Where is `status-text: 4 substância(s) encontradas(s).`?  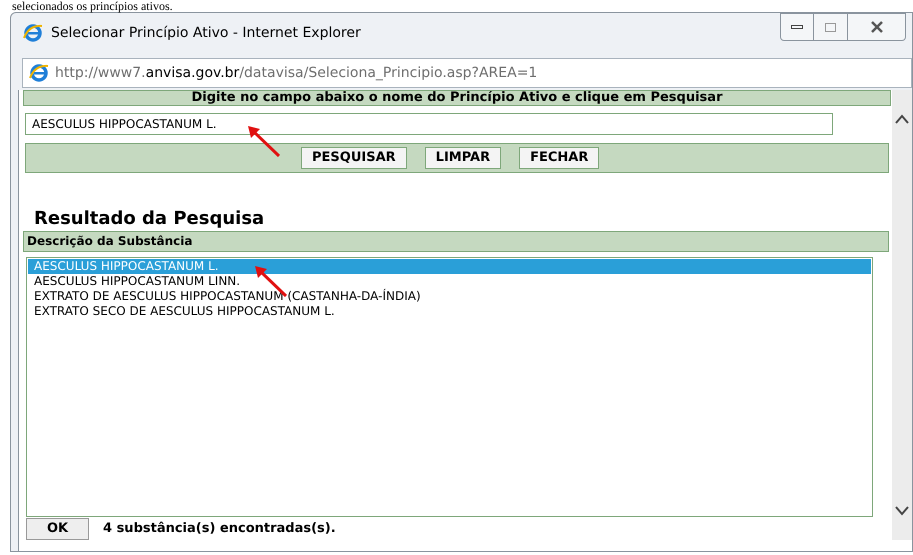
status-text: 4 substância(s) encontradas(s). is located at coordinates (219, 529).